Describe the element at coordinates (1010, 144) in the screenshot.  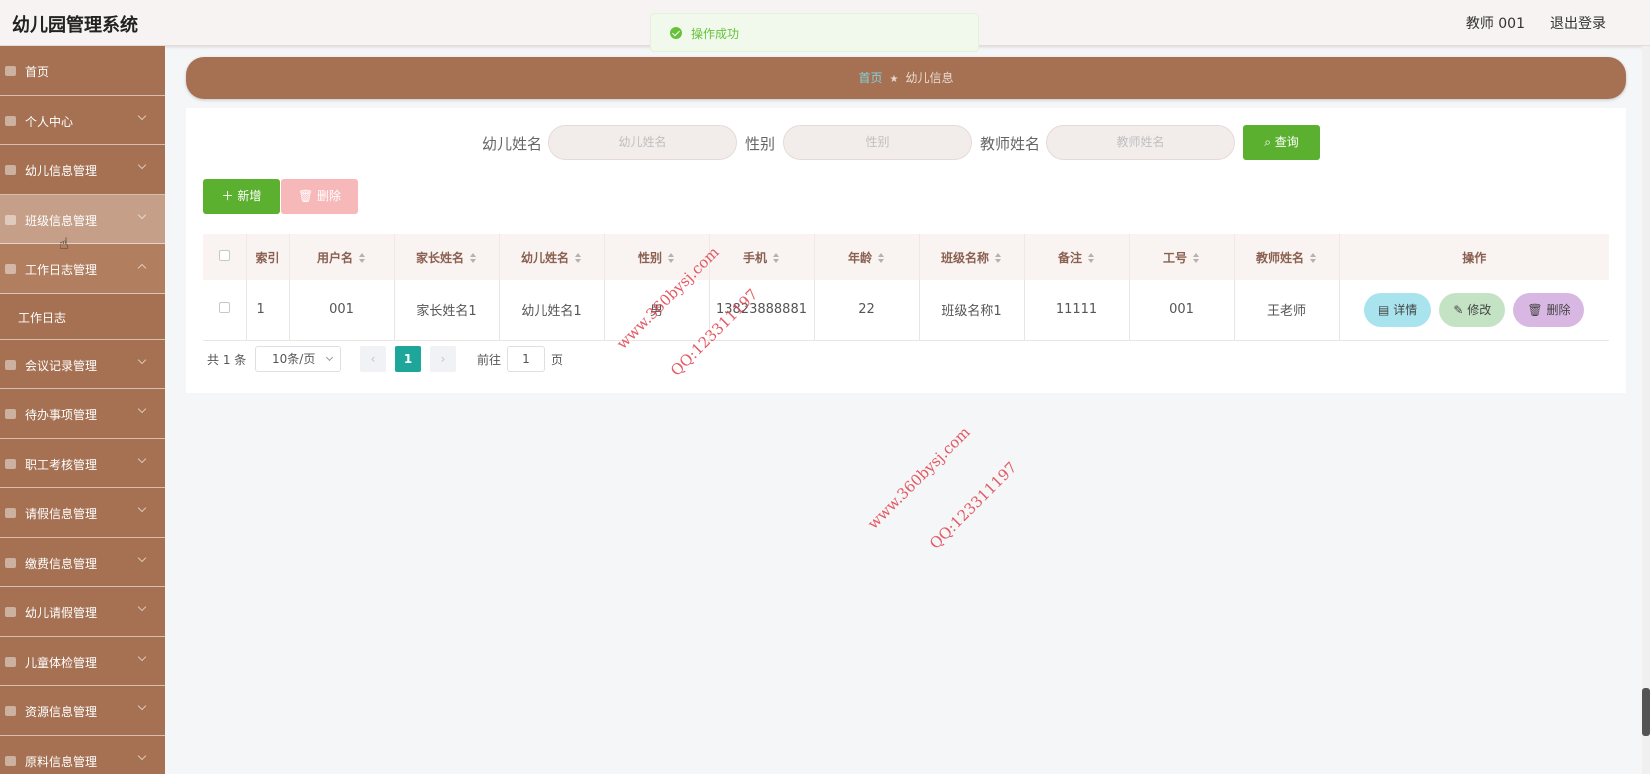
I see `teacher-name-label: 教师姓名` at that location.